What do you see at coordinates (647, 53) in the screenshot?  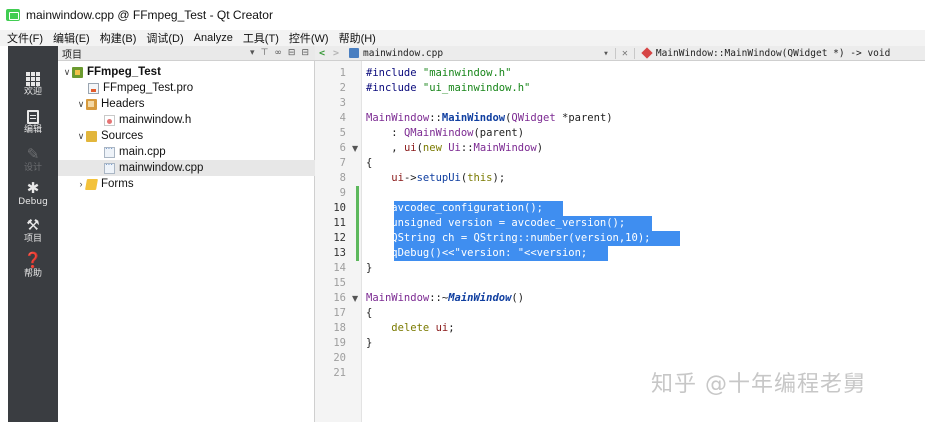 I see `function-icon` at bounding box center [647, 53].